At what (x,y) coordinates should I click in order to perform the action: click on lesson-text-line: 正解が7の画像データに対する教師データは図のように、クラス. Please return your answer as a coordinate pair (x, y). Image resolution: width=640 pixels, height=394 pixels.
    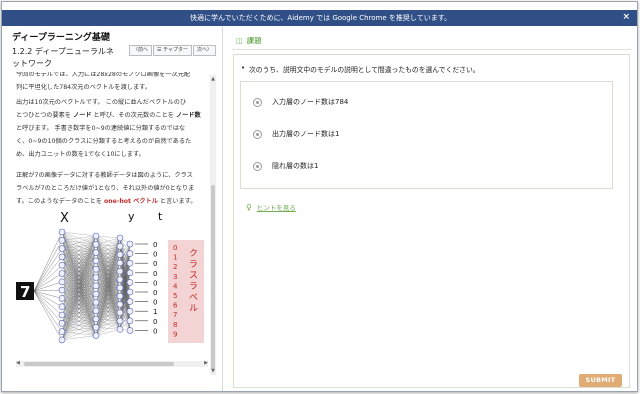
    Looking at the image, I should click on (104, 175).